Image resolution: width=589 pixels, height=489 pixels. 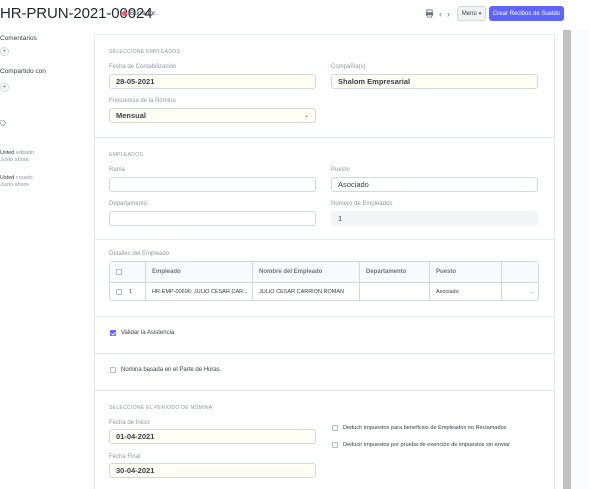 I want to click on menu-button-label: Menú, so click(x=469, y=13).